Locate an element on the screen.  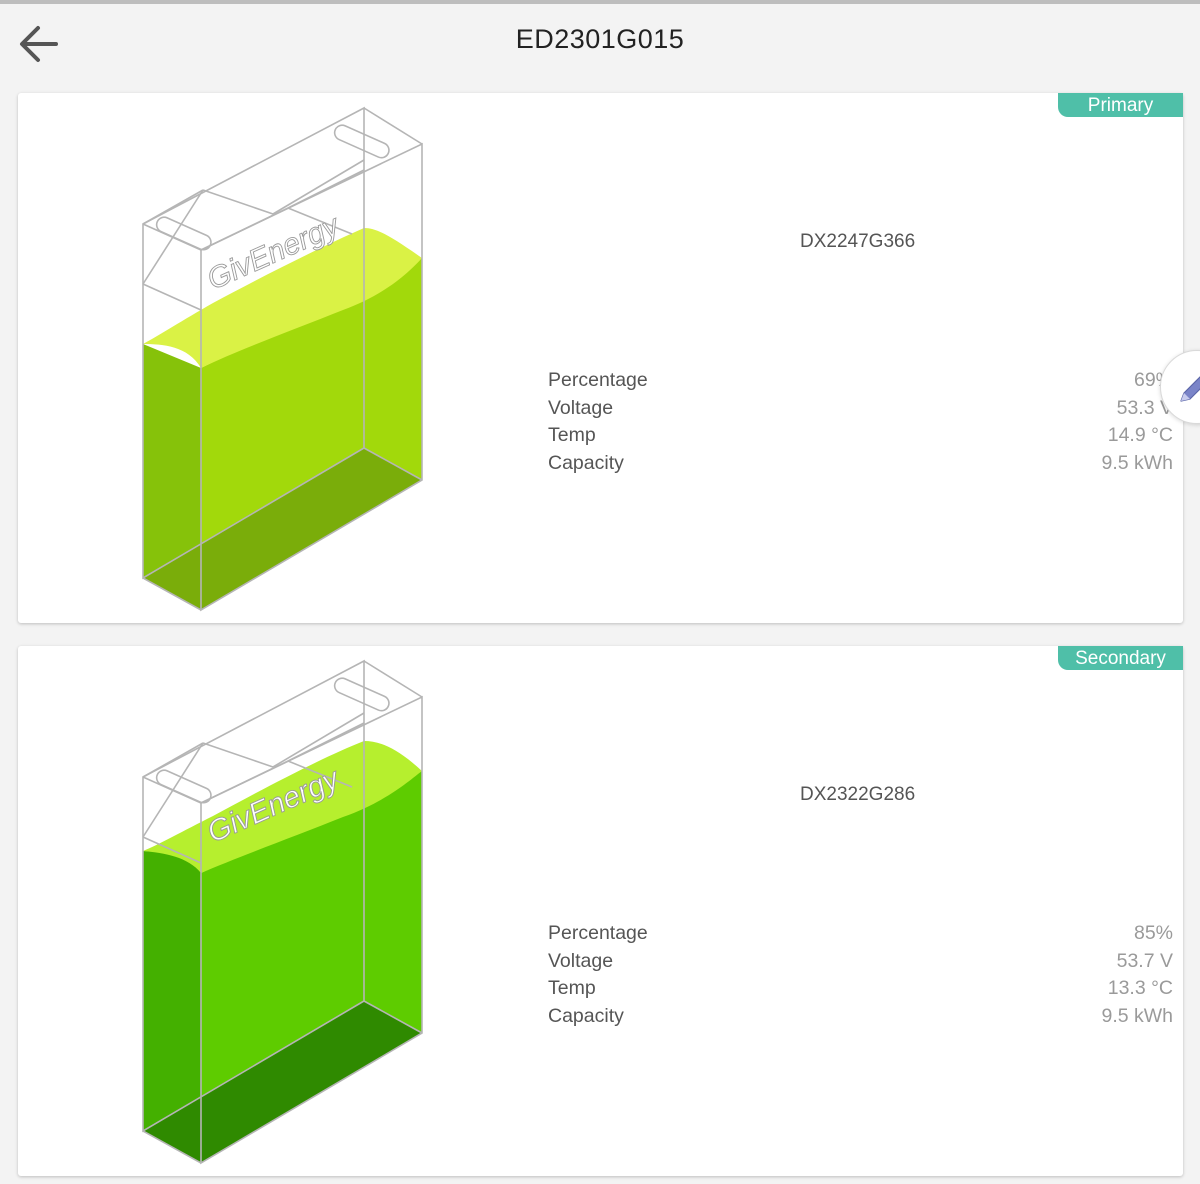
stat-value: 85% is located at coordinates (1153, 933).